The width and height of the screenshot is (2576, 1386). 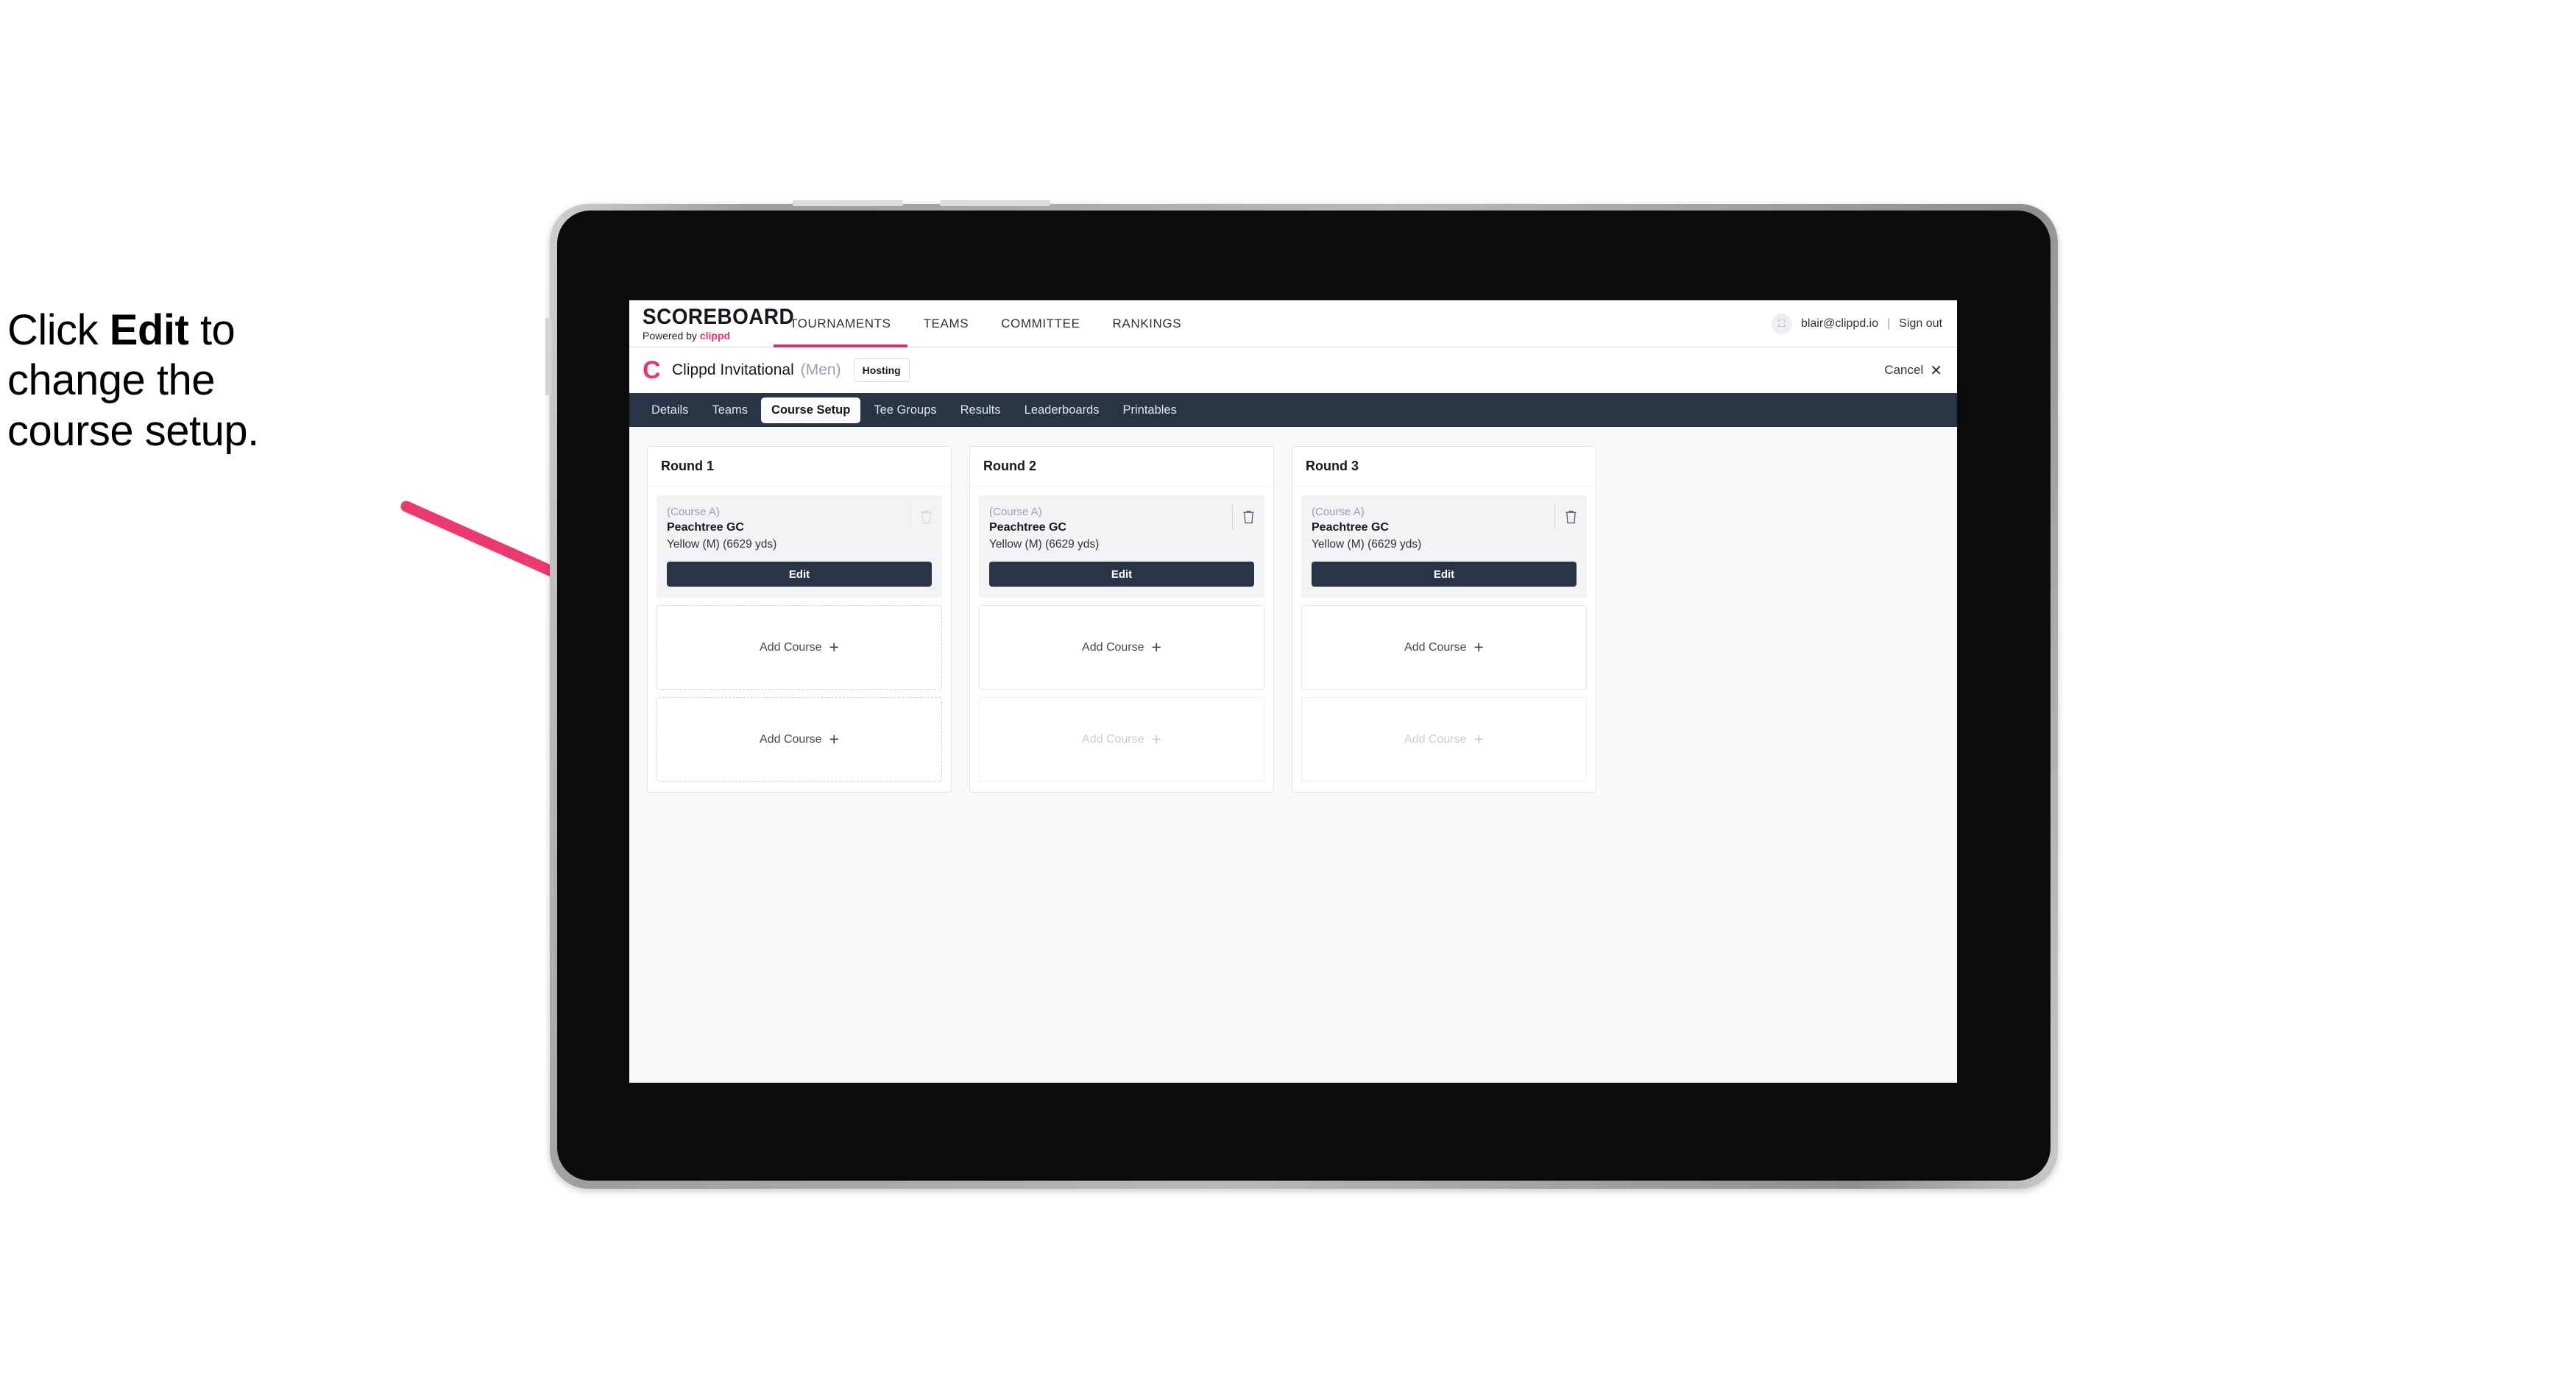 What do you see at coordinates (111, 380) in the screenshot?
I see `annotation-line2: change the` at bounding box center [111, 380].